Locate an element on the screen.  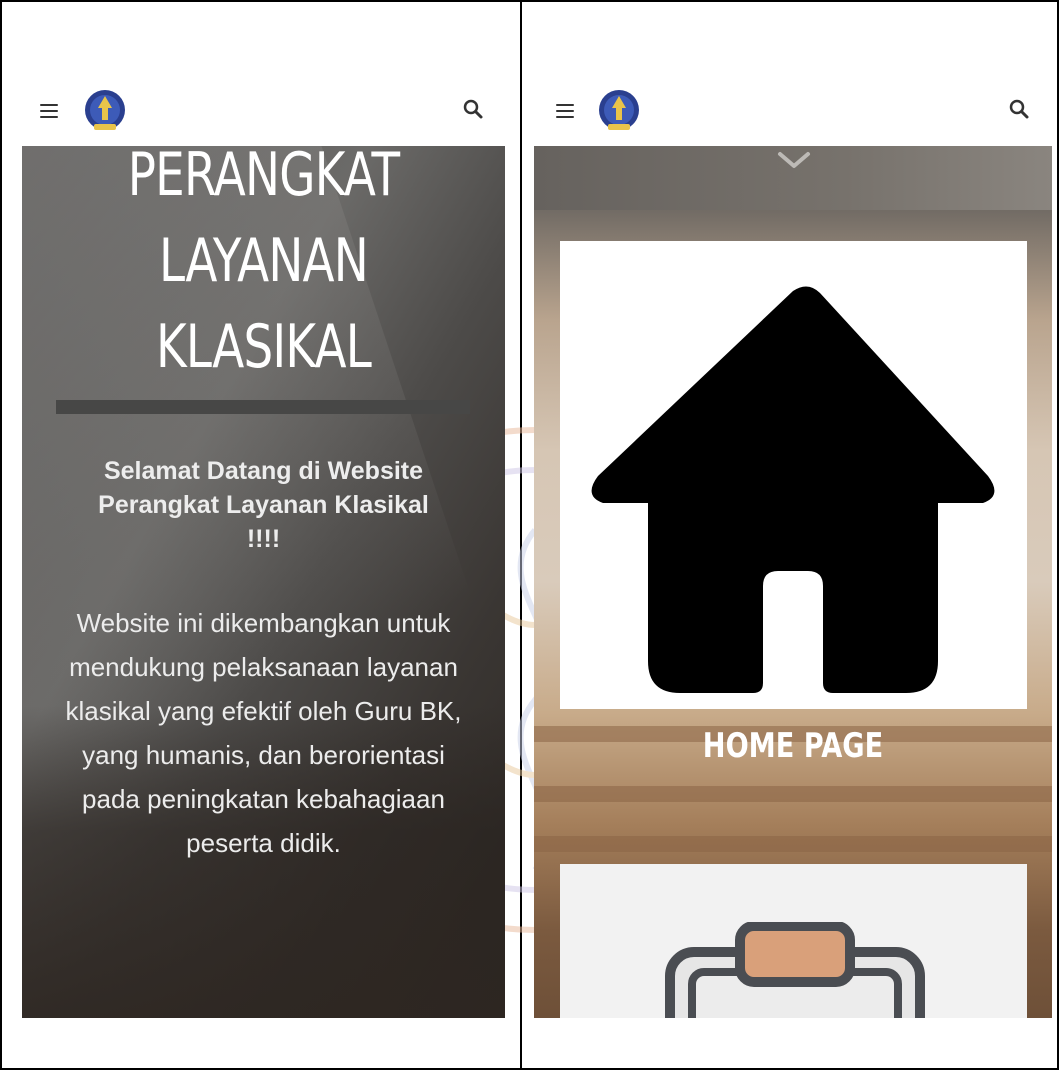
hero-title-line-1: PERANGKAT is located at coordinates (263, 175).